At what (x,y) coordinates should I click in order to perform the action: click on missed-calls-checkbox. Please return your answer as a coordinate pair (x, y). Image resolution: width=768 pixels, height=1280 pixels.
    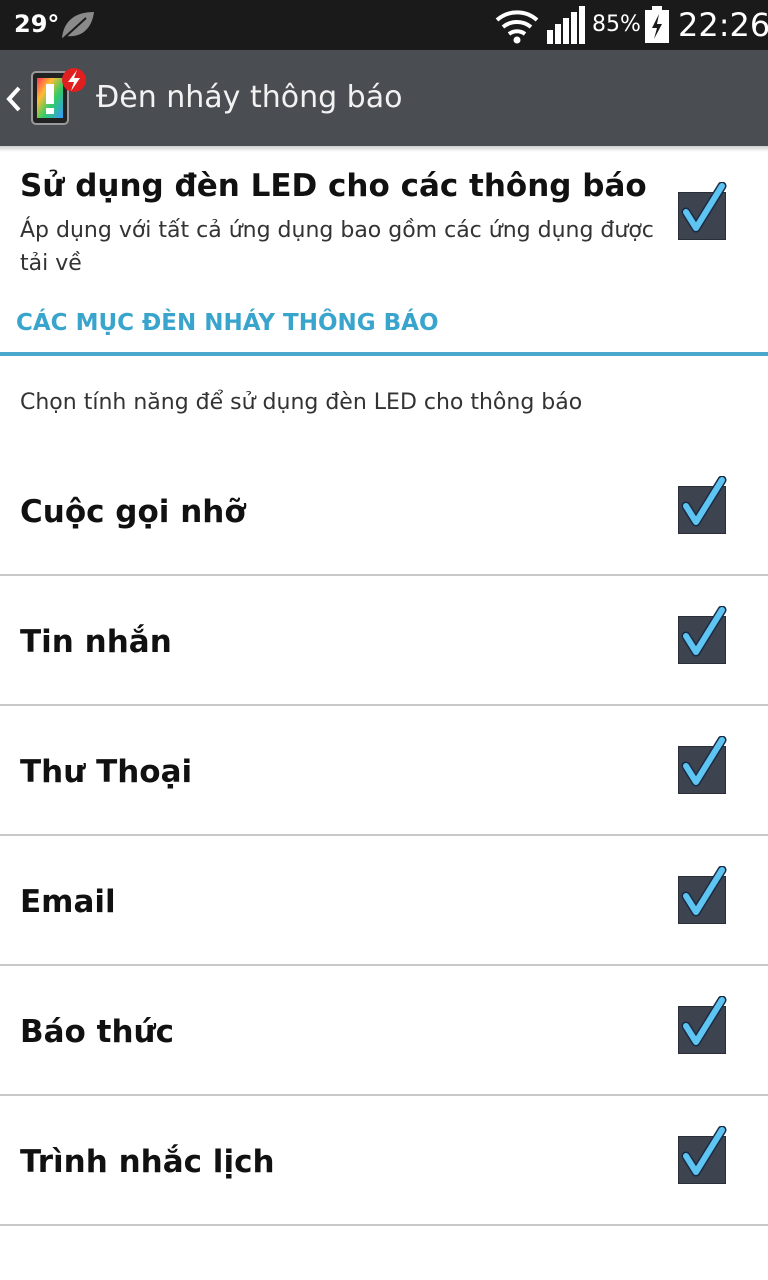
    Looking at the image, I should click on (701, 507).